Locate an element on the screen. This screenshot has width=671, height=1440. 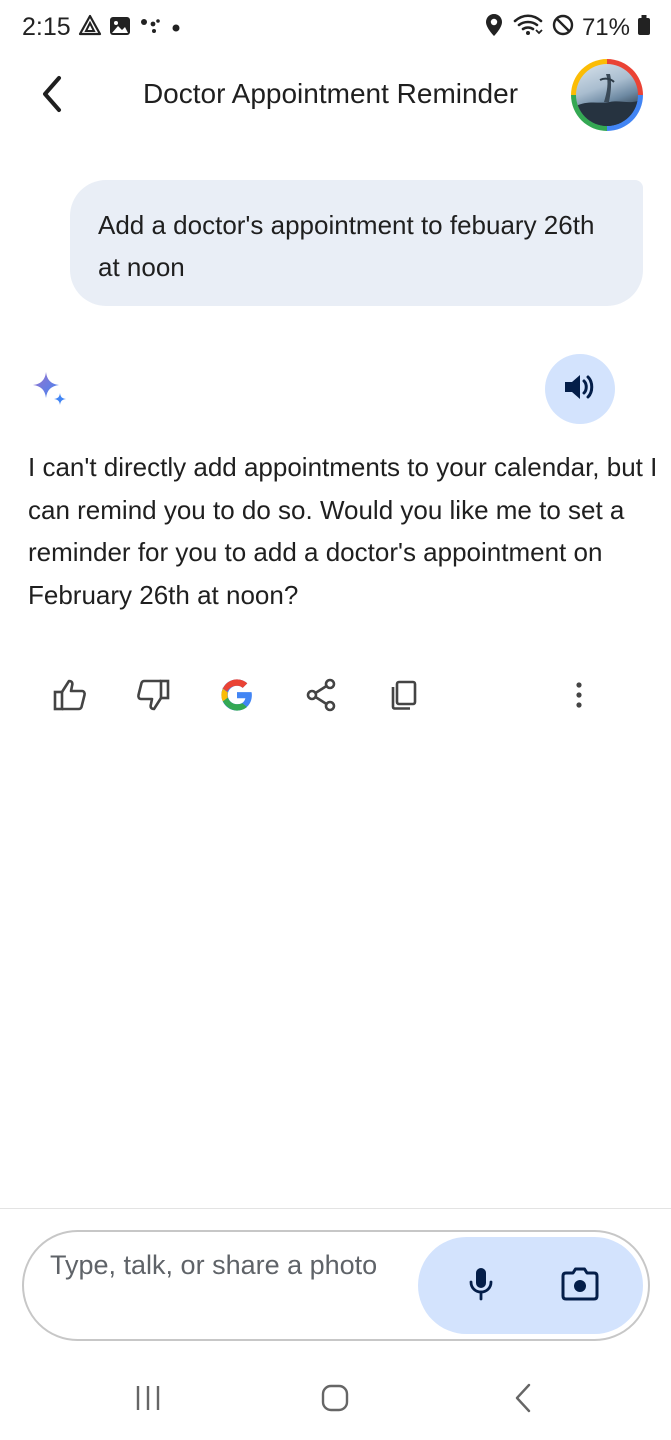
status-bar: 2:15 71% is located at coordinates (335, 28).